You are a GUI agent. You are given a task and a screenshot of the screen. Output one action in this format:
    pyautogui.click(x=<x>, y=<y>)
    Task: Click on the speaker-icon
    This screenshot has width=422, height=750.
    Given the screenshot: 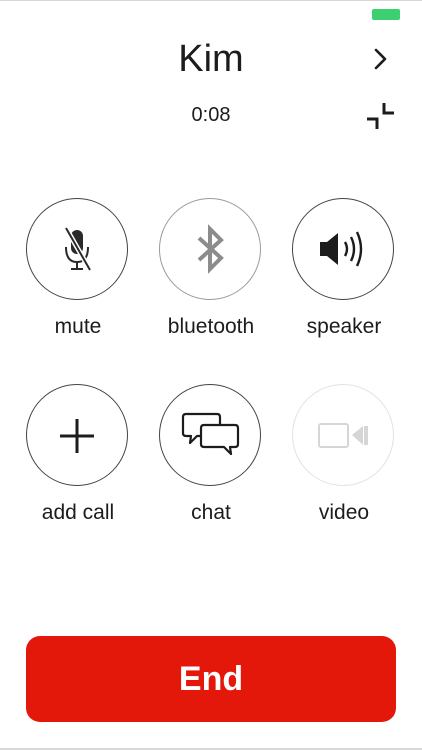 What is the action you would take?
    pyautogui.click(x=341, y=249)
    